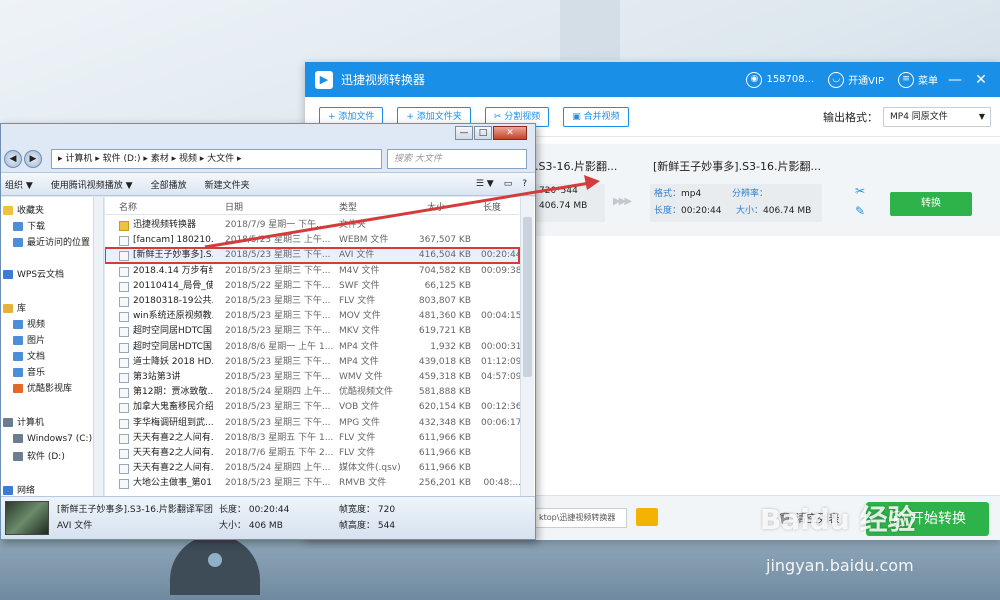  I want to click on nav-item: Windows7 (C:), so click(52, 439).